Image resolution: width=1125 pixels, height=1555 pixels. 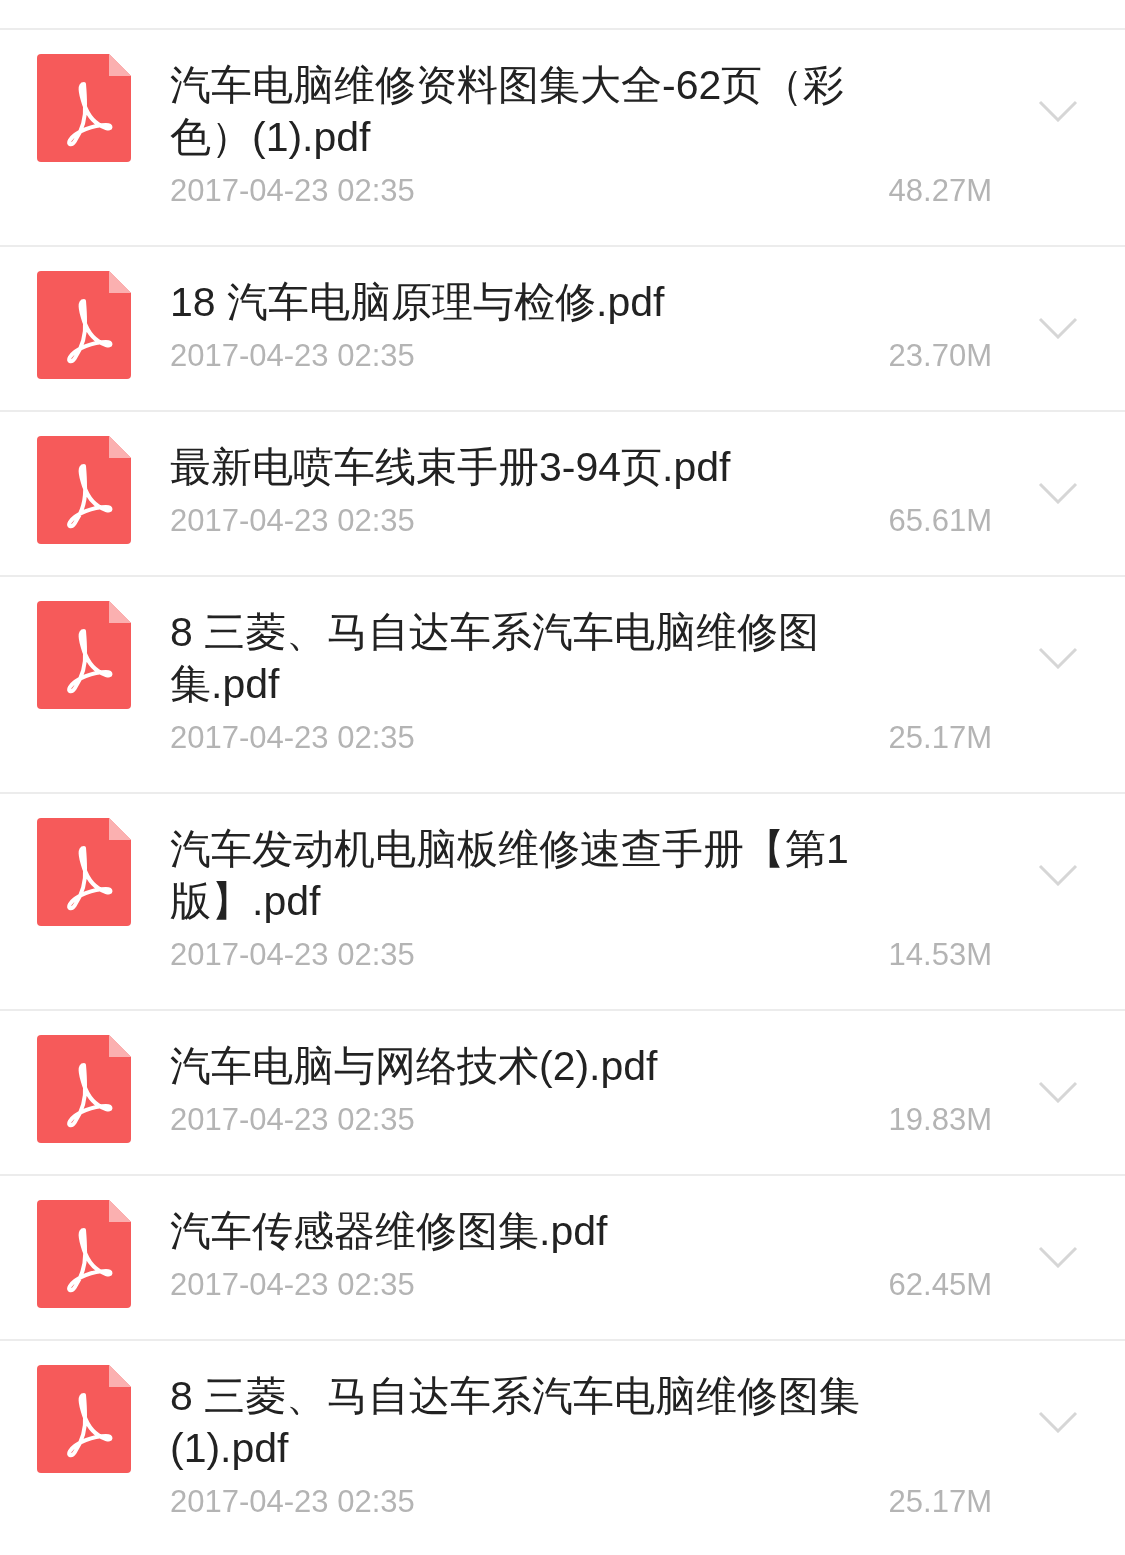 What do you see at coordinates (451, 467) in the screenshot?
I see `file-name: 最新电喷车线束手册3-94页.pdf` at bounding box center [451, 467].